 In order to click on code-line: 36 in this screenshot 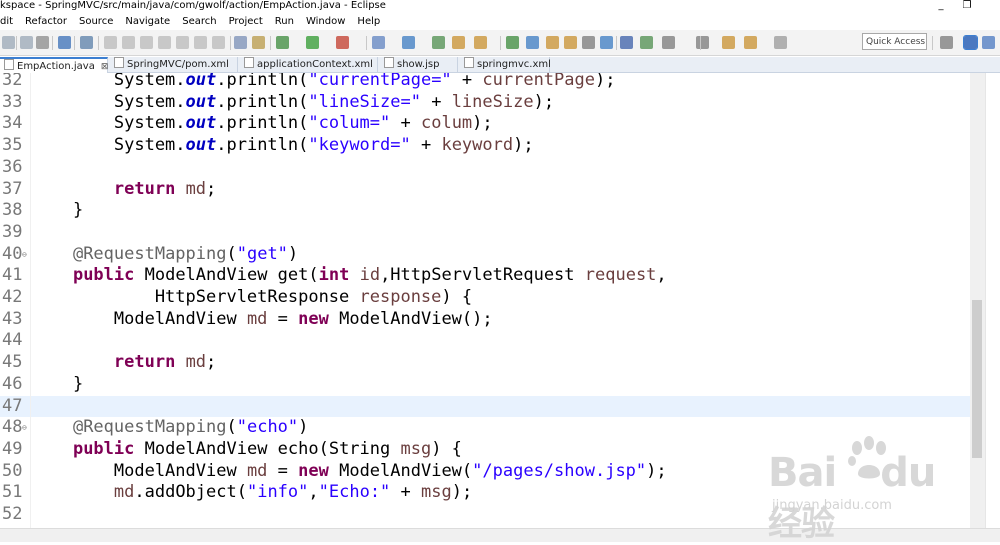, I will do `click(485, 168)`.